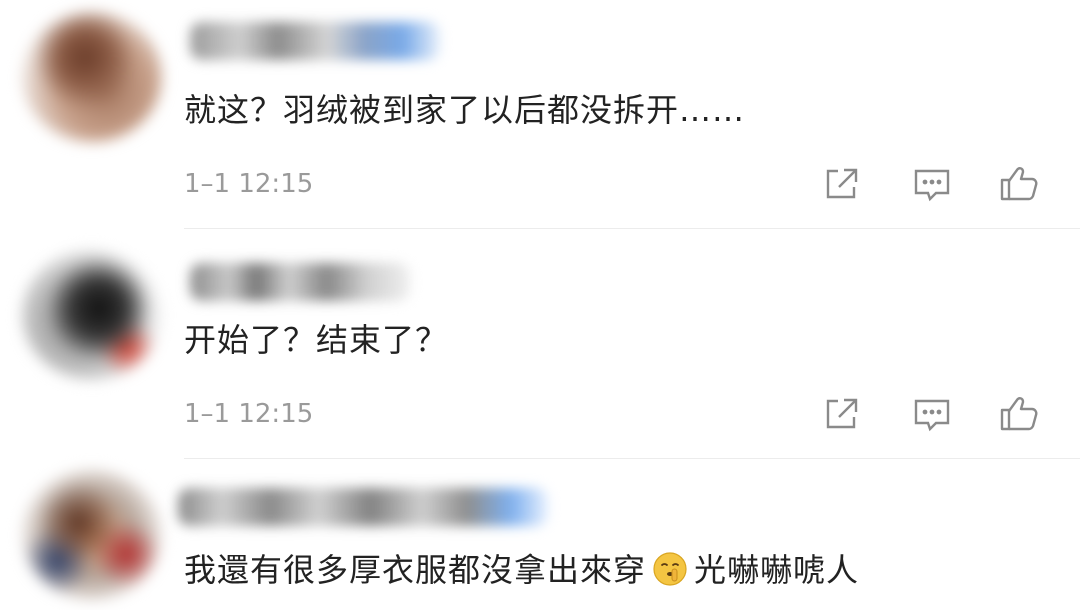 This screenshot has height=610, width=1080. Describe the element at coordinates (316, 340) in the screenshot. I see `comment-text: 开始了？结束了？` at that location.